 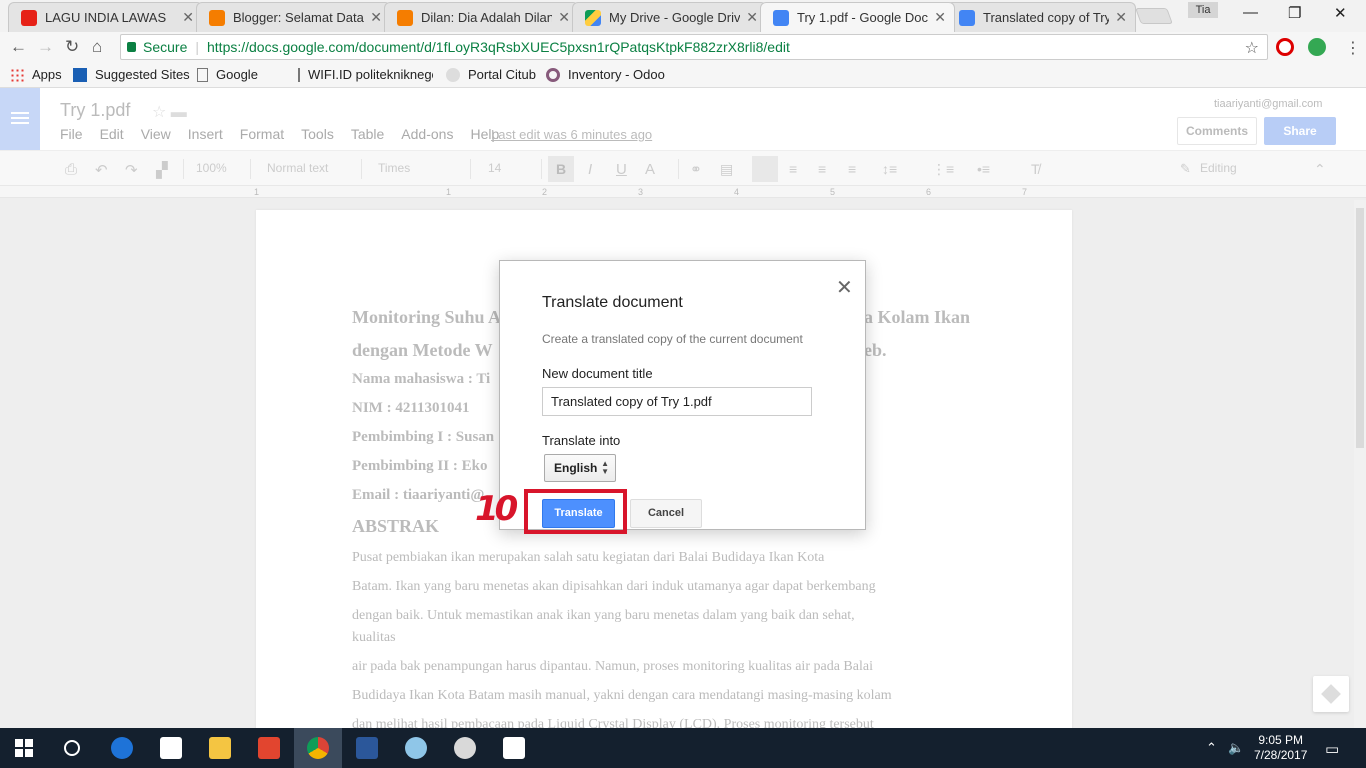 I want to click on paint-format-icon: ▞, so click(x=162, y=170).